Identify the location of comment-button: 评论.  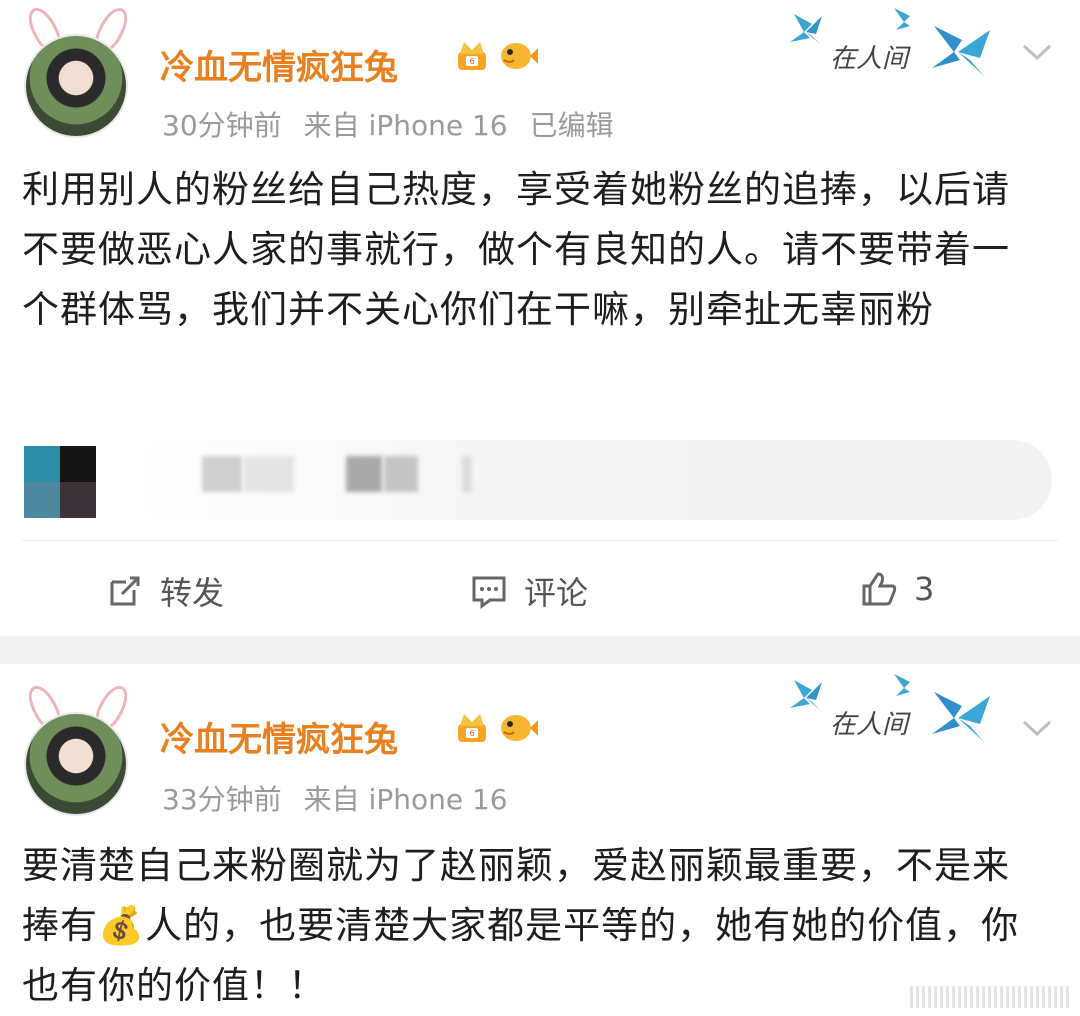
(528, 591).